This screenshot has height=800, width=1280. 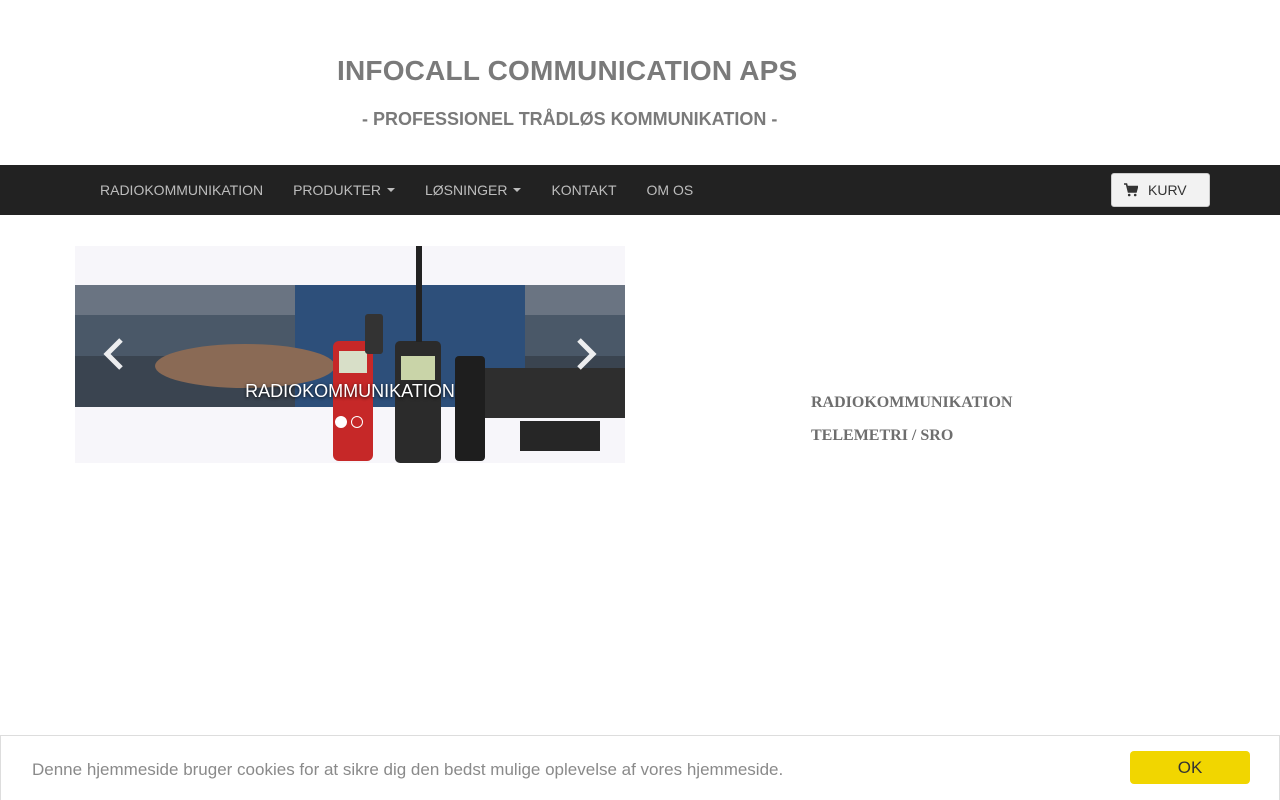 I want to click on cart-button: KURV, so click(x=1160, y=190).